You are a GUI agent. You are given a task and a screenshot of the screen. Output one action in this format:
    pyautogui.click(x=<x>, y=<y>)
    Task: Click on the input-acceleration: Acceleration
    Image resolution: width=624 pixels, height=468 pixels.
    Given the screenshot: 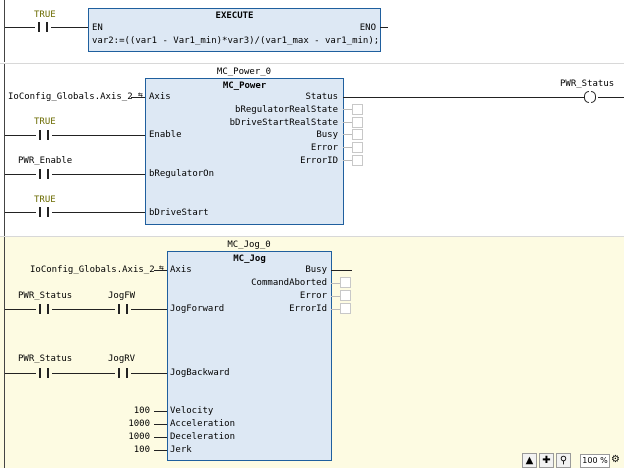 What is the action you would take?
    pyautogui.click(x=203, y=424)
    